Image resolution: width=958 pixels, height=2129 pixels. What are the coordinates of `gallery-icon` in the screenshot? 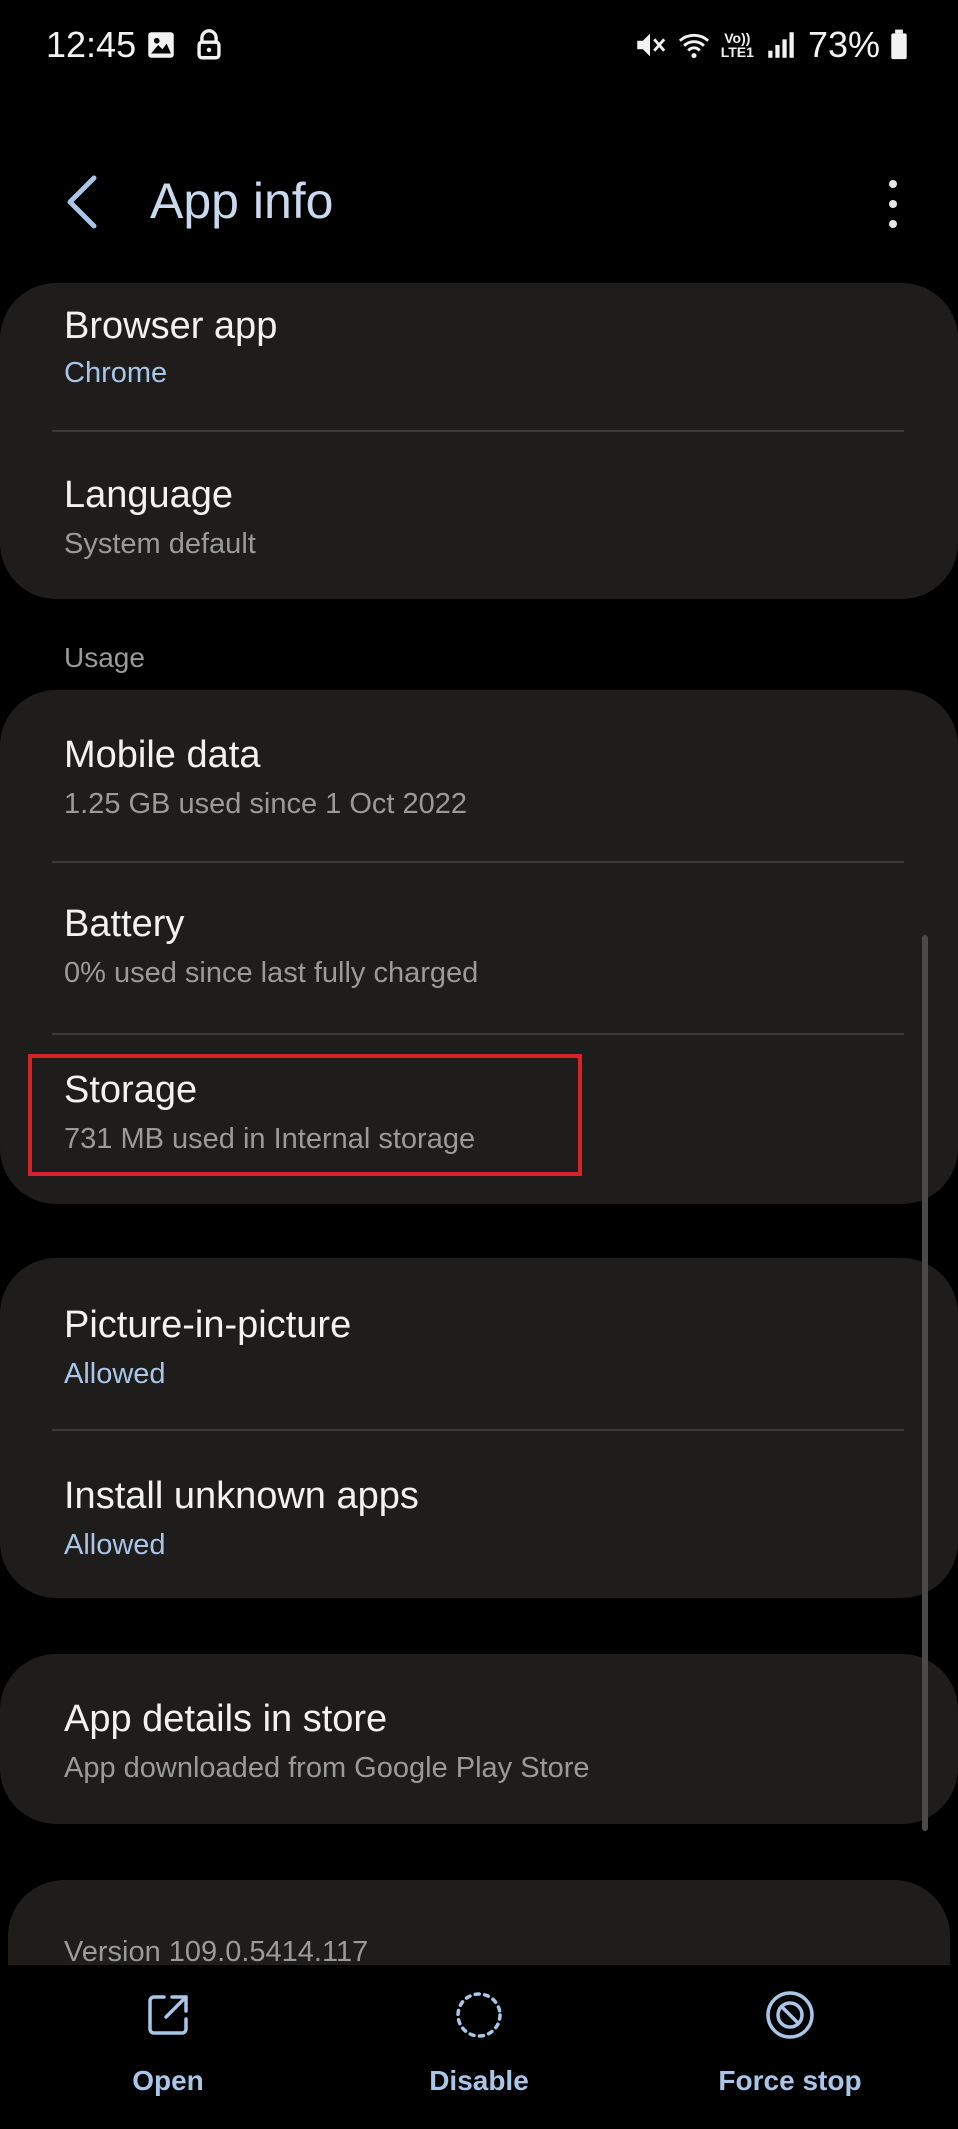 It's located at (161, 45).